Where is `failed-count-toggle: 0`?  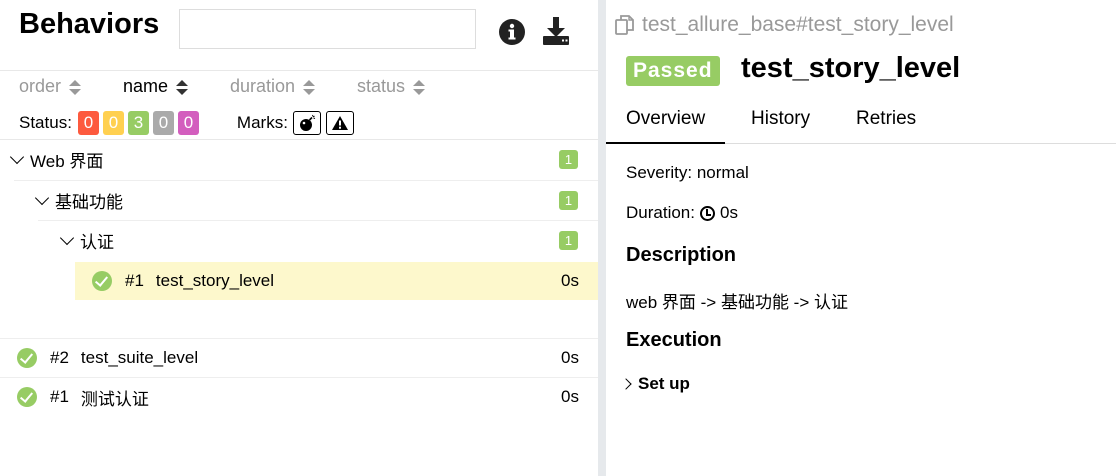 failed-count-toggle: 0 is located at coordinates (88, 123).